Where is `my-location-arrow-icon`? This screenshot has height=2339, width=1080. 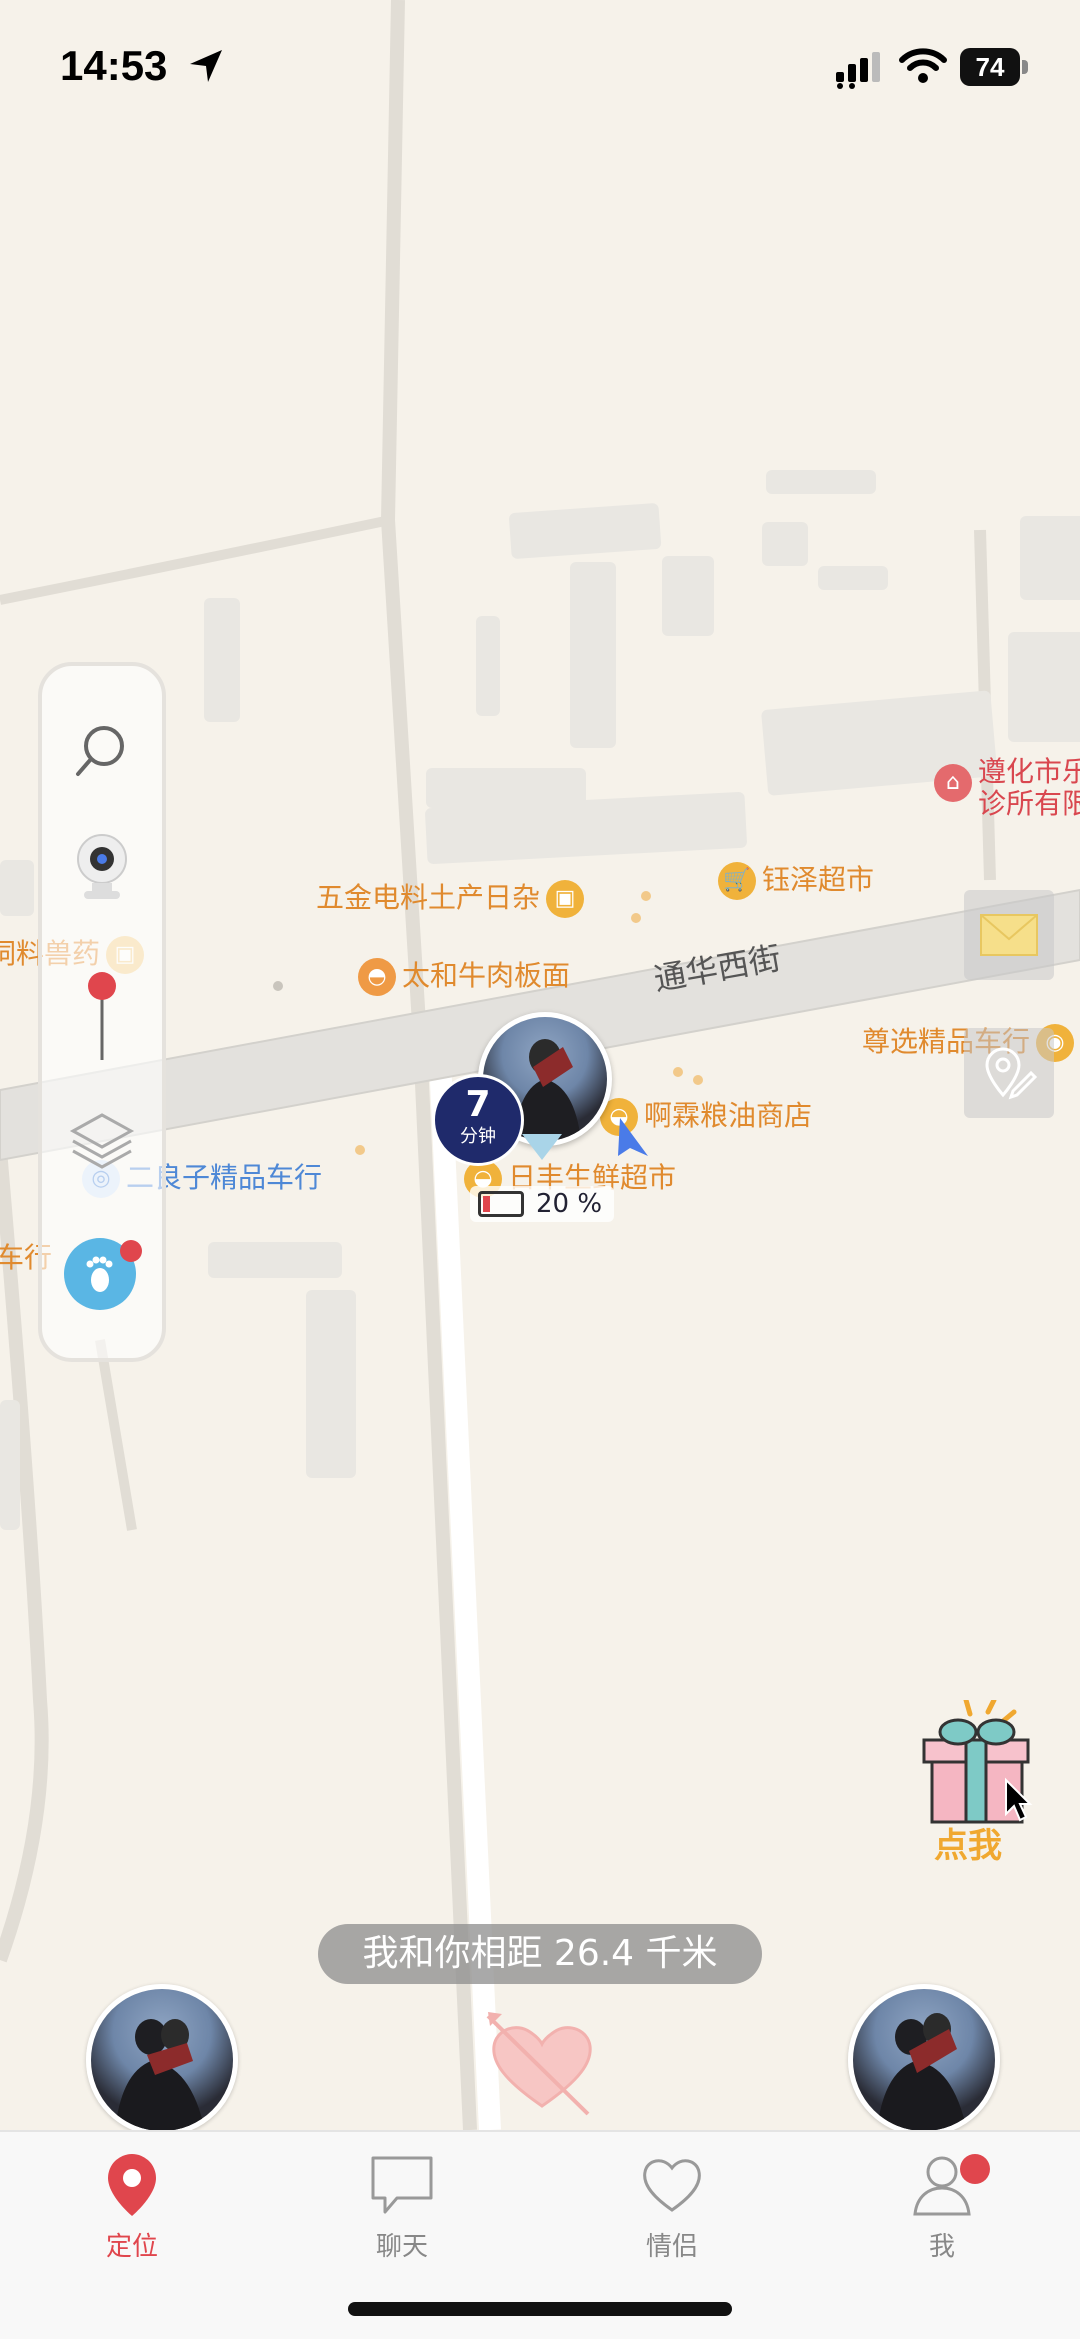 my-location-arrow-icon is located at coordinates (633, 1137).